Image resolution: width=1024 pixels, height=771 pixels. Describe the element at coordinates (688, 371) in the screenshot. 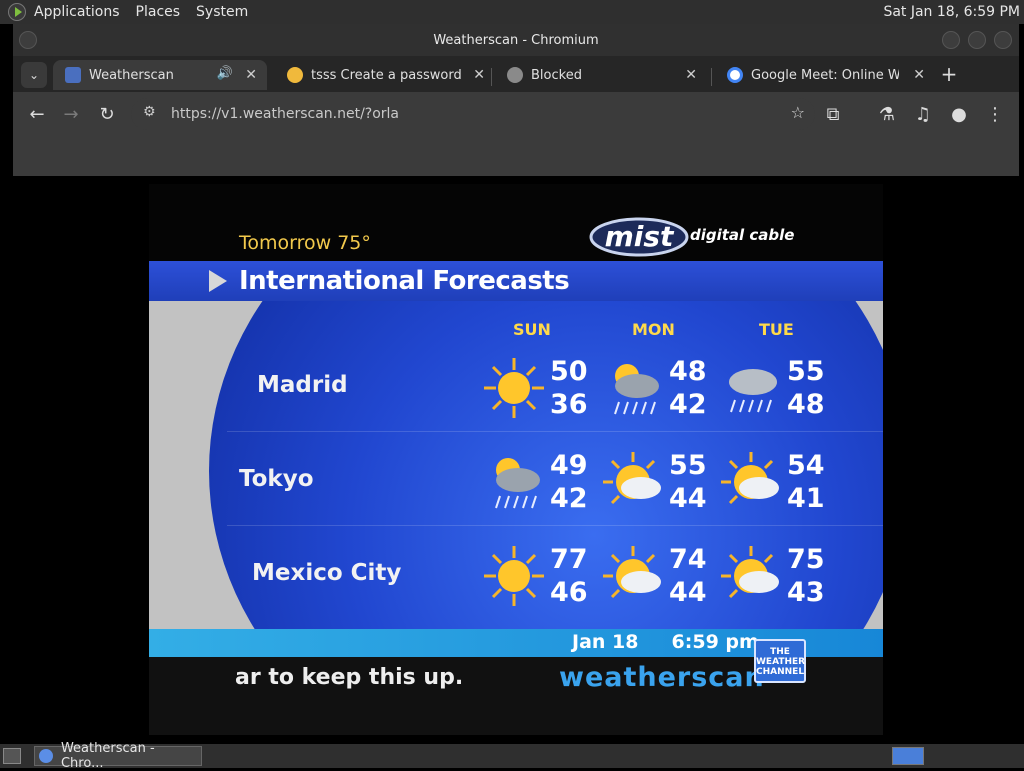

I see `high-temp: 48` at that location.